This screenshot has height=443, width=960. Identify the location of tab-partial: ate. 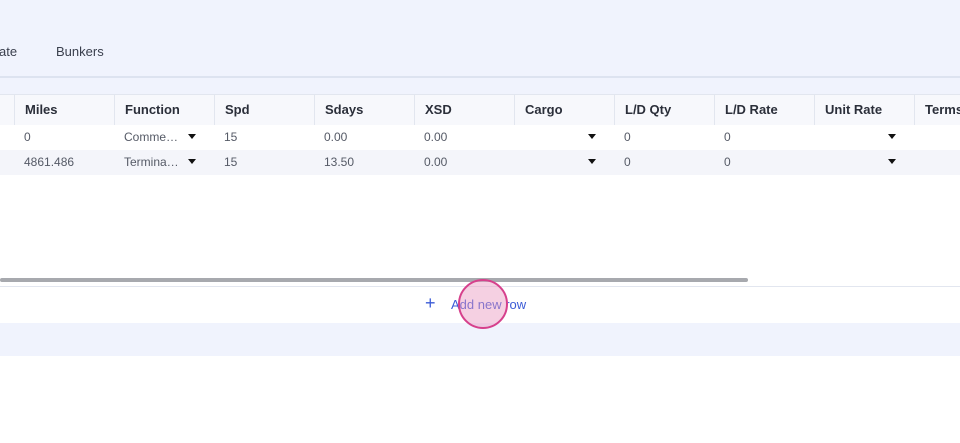
(8, 51).